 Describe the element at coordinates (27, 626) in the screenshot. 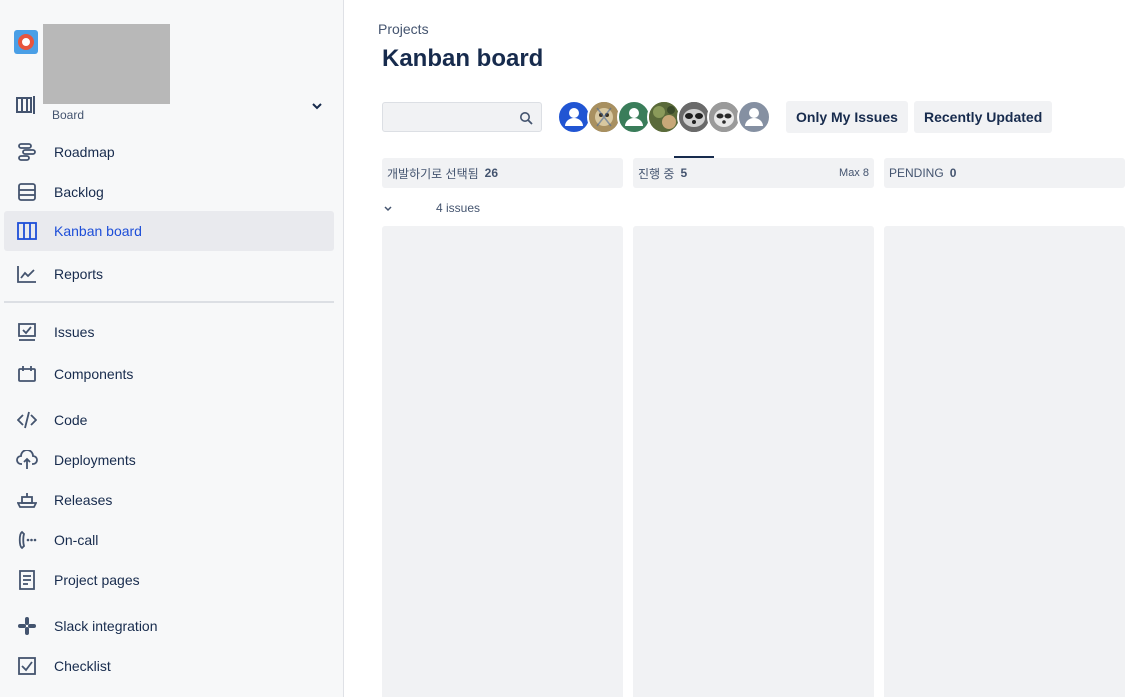

I see `slack-icon` at that location.